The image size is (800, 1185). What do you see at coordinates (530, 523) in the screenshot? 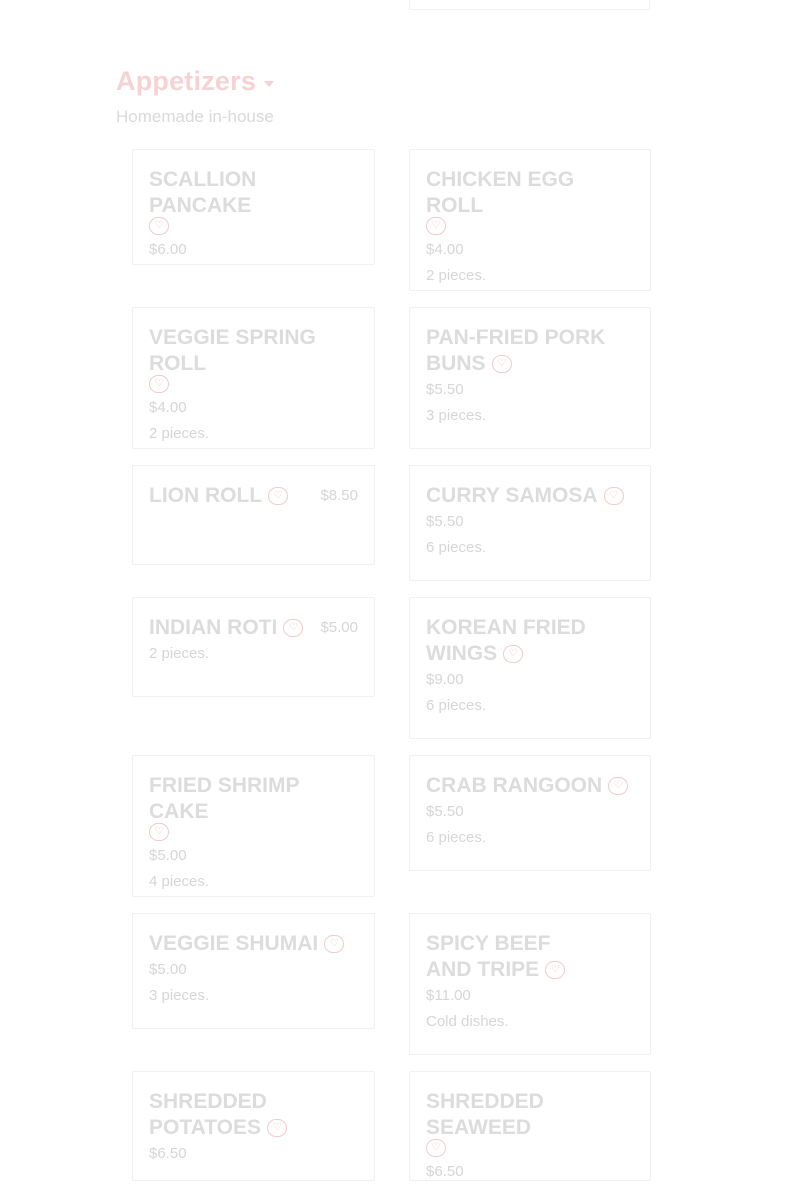
I see `menu-item-card: CURRY SAMOSA ♡ $5.50 6 pieces.` at bounding box center [530, 523].